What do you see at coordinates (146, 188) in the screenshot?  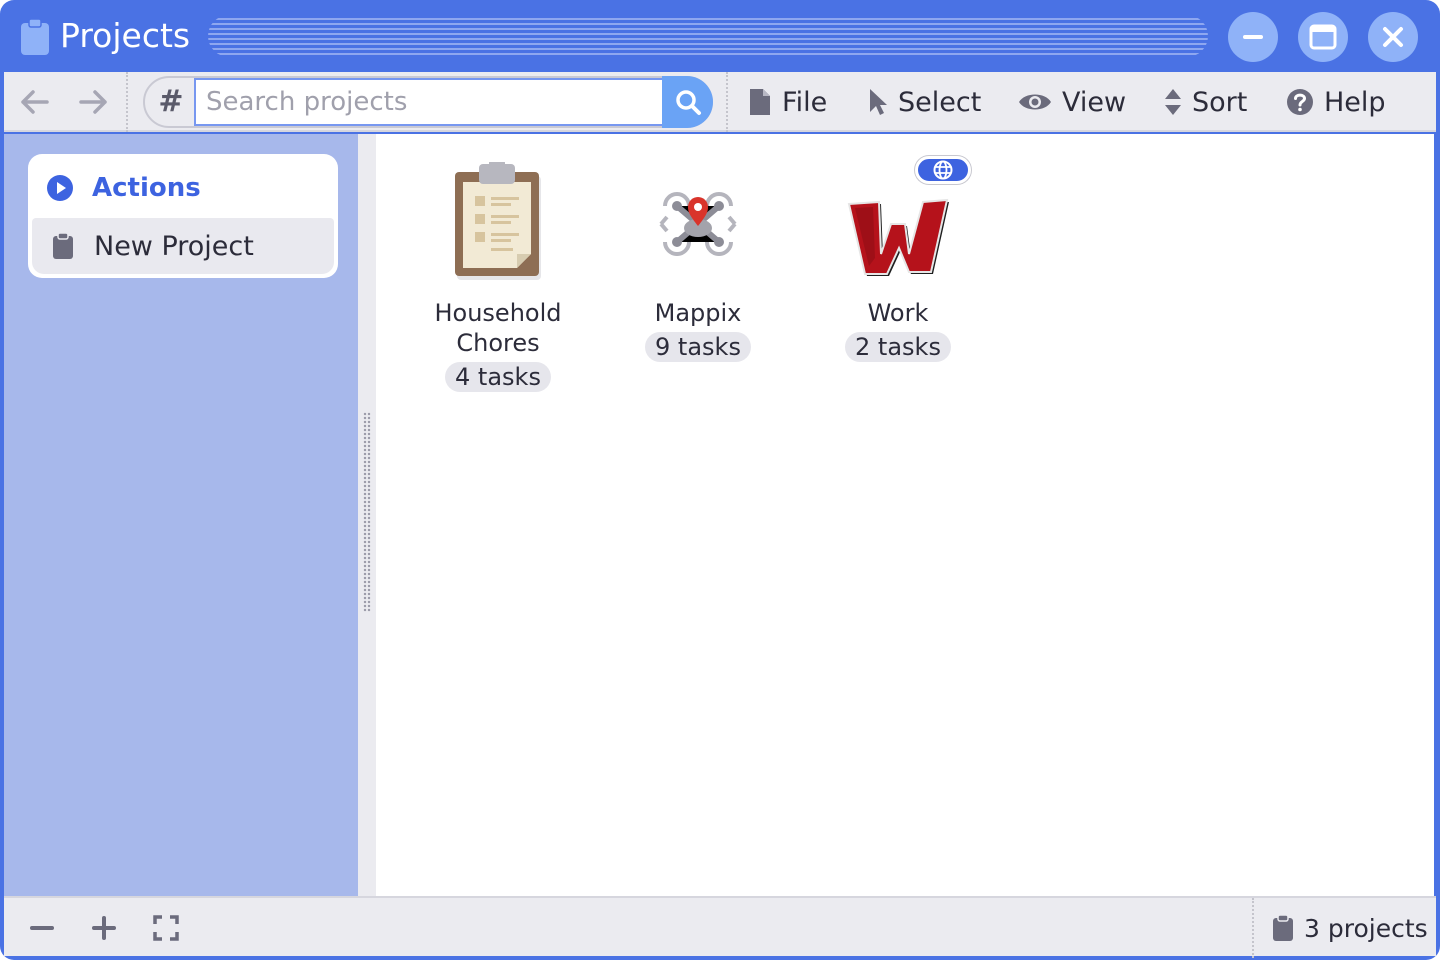 I see `actions-title: Actions` at bounding box center [146, 188].